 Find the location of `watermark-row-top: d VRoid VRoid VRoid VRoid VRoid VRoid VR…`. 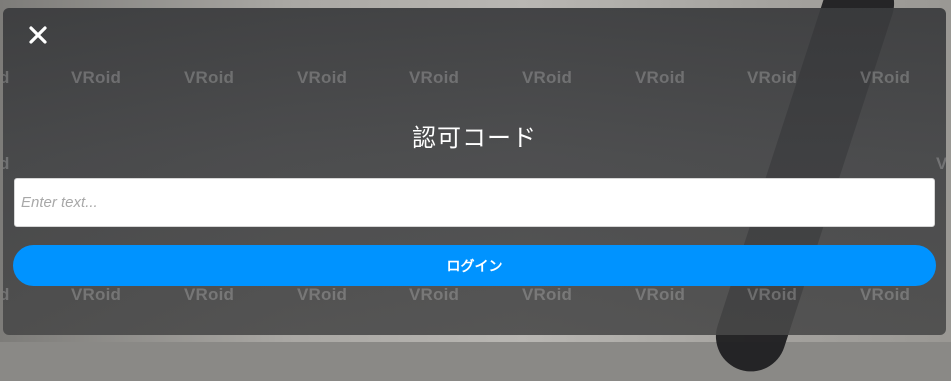

watermark-row-top: d VRoid VRoid VRoid VRoid VRoid VRoid VR… is located at coordinates (474, 78).